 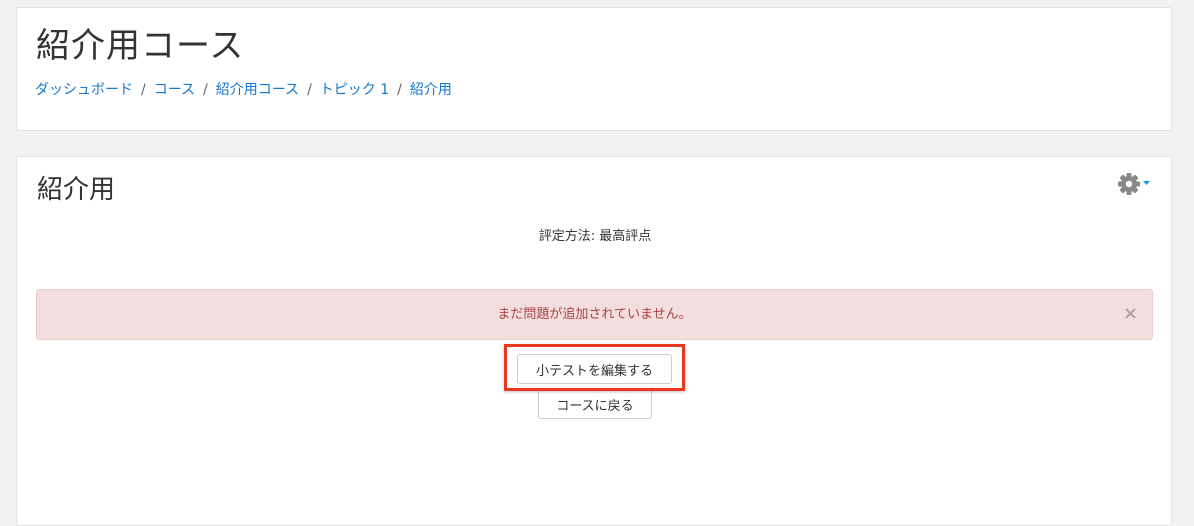 I want to click on gear-icon, so click(x=1134, y=184).